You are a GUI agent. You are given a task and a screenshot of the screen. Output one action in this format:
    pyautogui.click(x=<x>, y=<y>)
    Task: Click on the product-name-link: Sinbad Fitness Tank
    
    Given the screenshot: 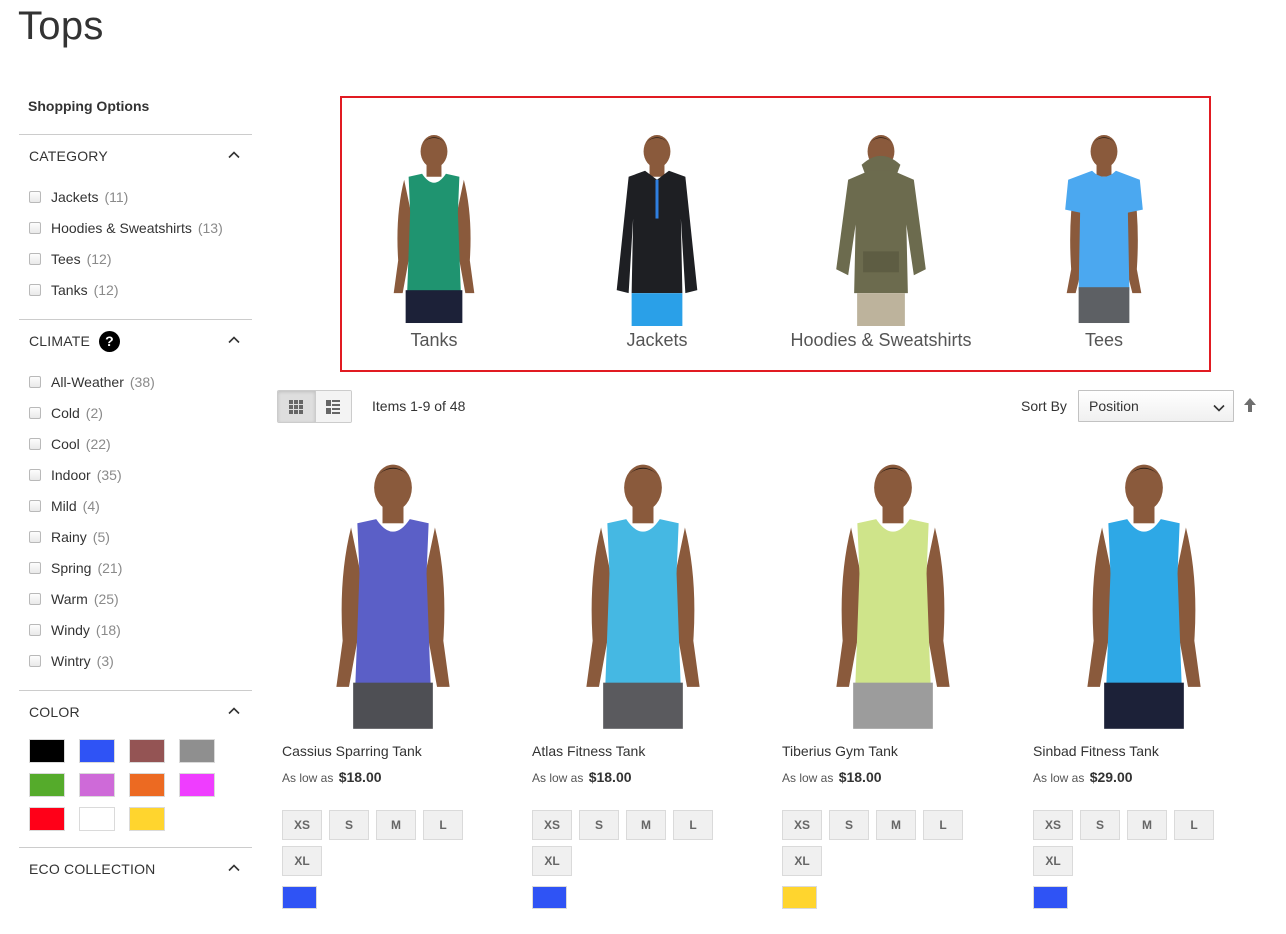 What is the action you would take?
    pyautogui.click(x=1144, y=751)
    